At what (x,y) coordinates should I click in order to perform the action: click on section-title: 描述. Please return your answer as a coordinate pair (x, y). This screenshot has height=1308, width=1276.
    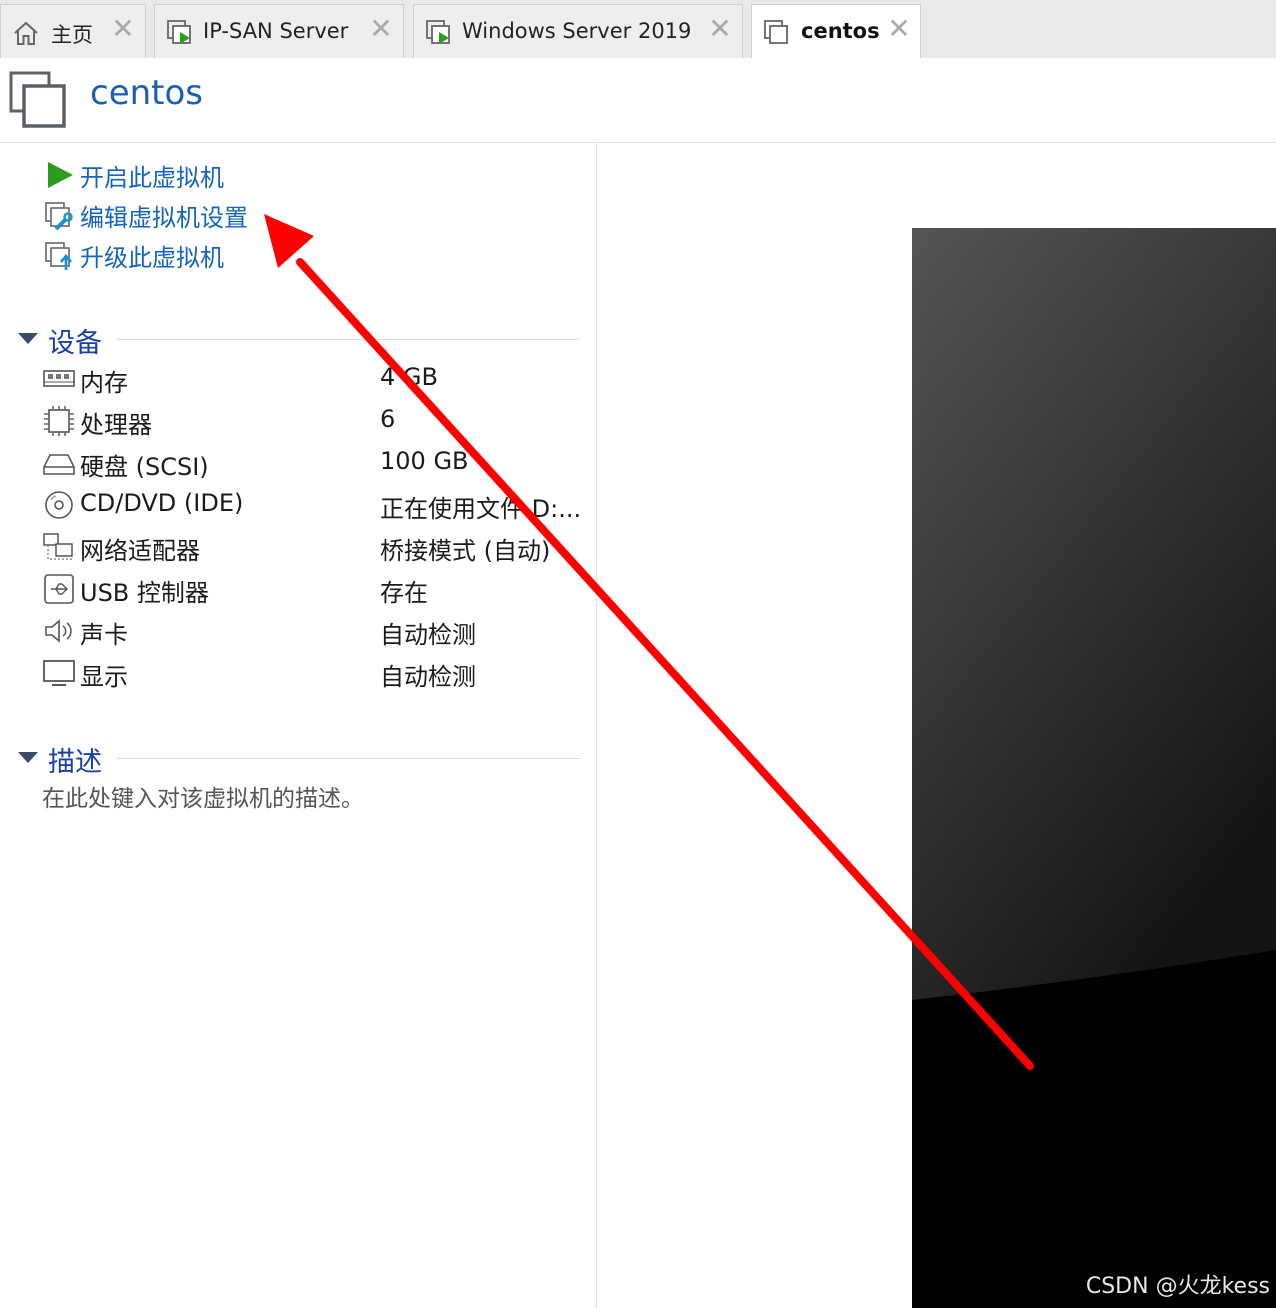
    Looking at the image, I should click on (75, 762).